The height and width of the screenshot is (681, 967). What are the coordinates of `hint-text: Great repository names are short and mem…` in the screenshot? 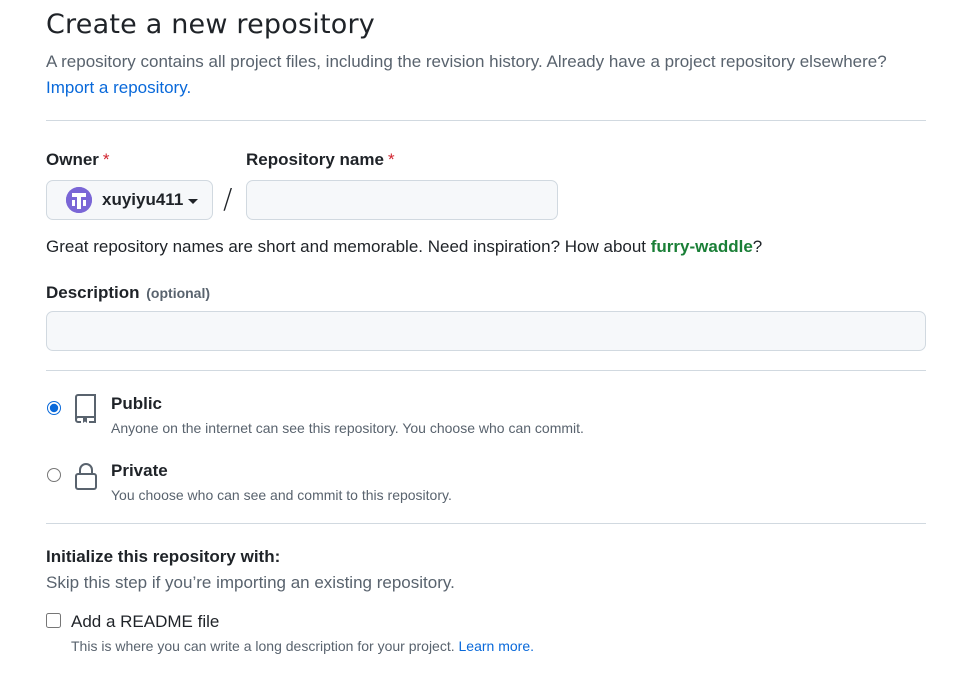 It's located at (348, 246).